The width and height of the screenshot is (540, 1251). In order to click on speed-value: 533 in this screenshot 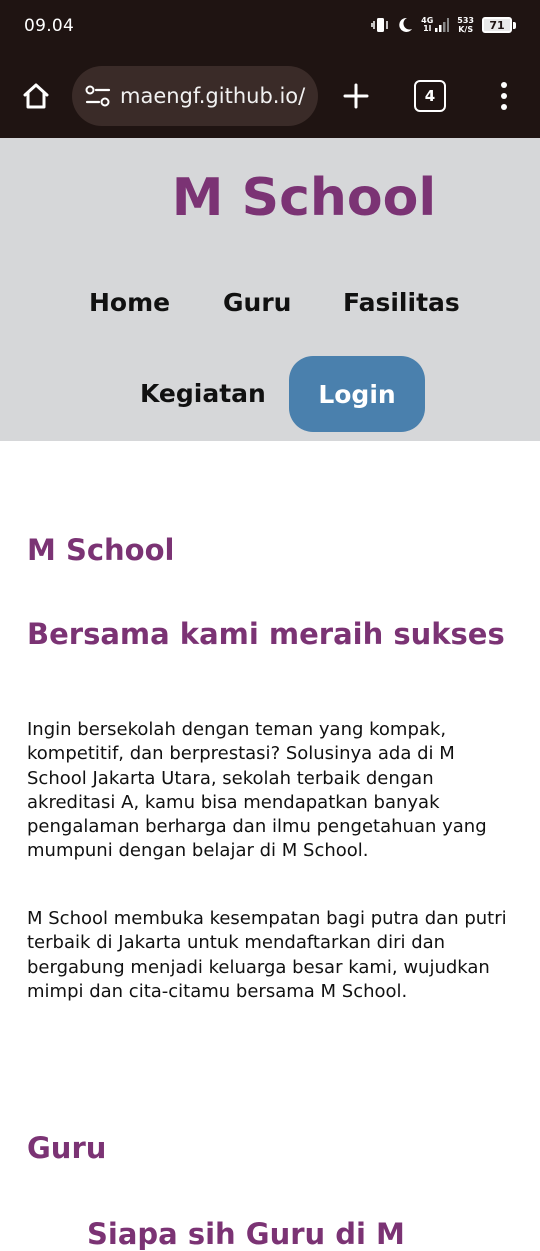, I will do `click(465, 20)`.